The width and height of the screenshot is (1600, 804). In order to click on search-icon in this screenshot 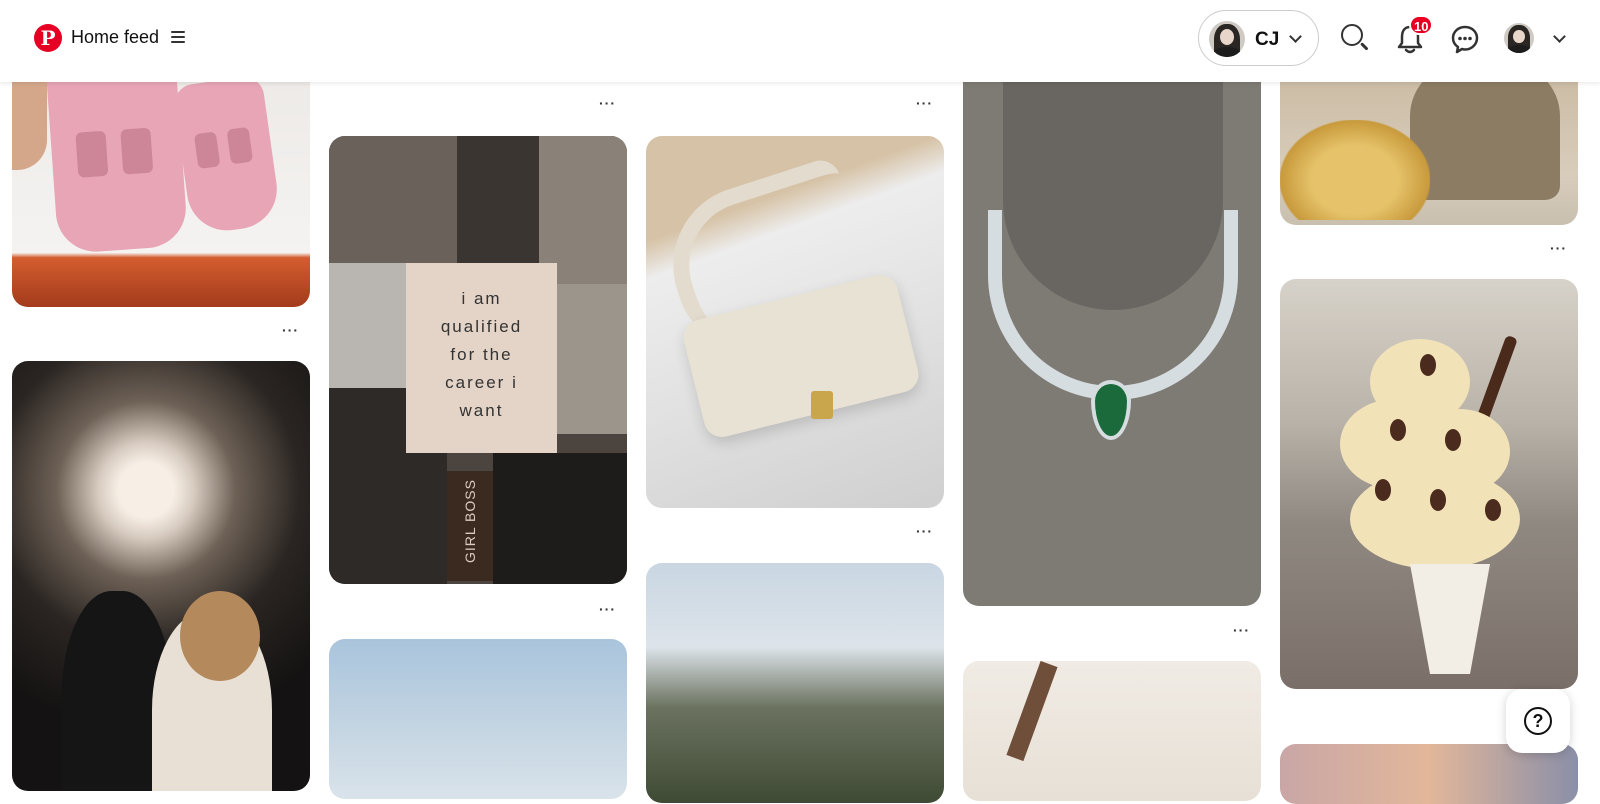, I will do `click(1356, 39)`.